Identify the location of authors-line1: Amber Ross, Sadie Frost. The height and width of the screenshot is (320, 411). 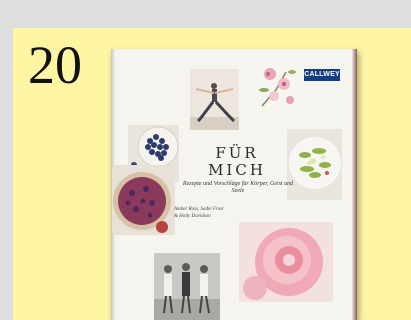
(199, 209).